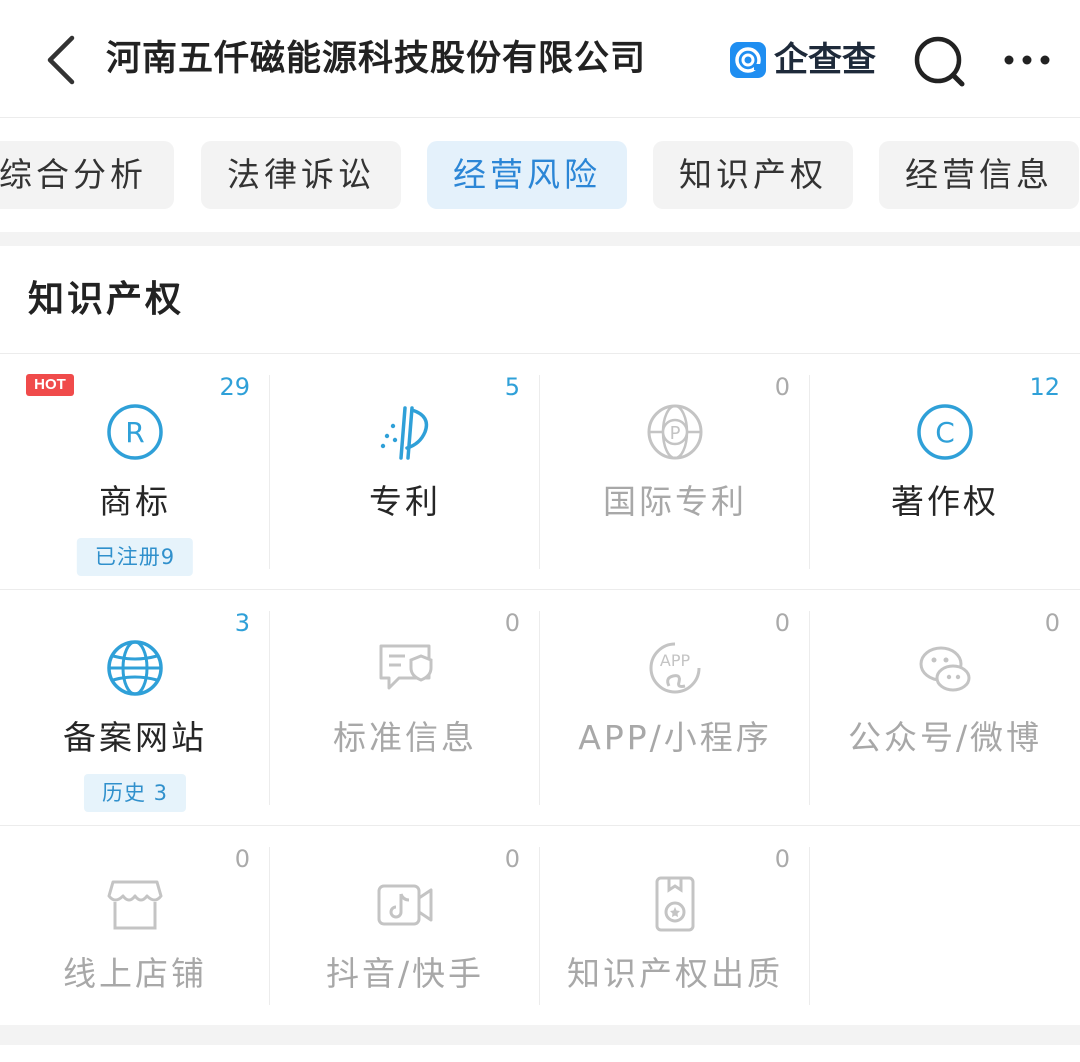  Describe the element at coordinates (405, 501) in the screenshot. I see `item-label: 专利` at that location.